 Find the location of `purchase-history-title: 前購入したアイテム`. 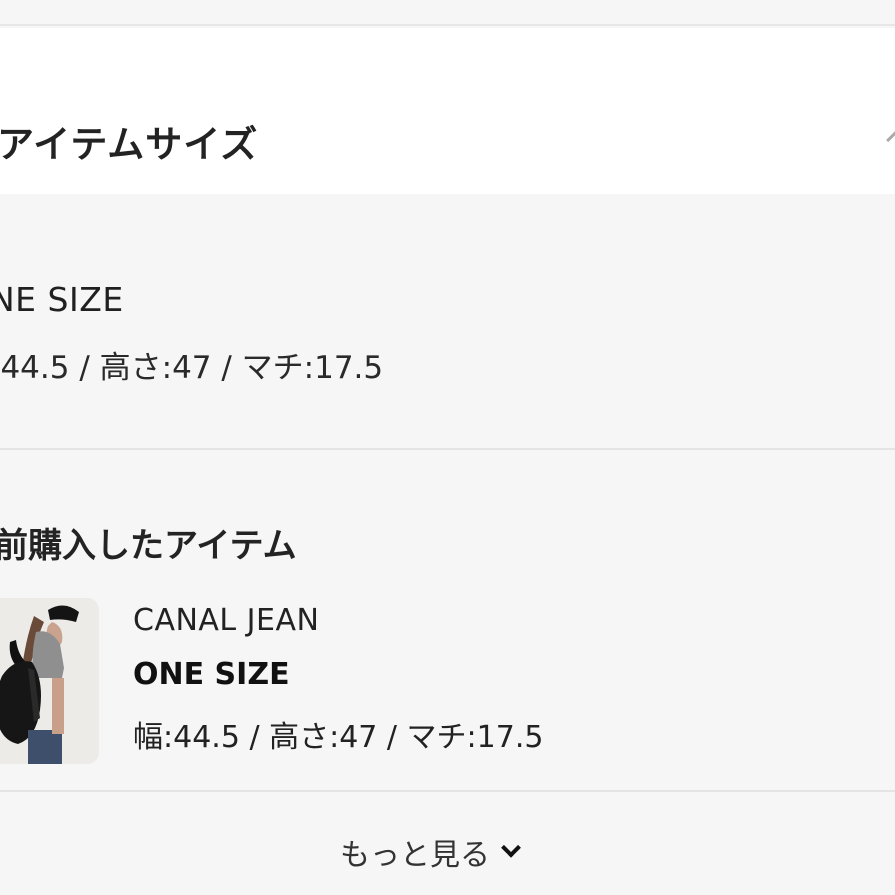

purchase-history-title: 前購入したアイテム is located at coordinates (148, 546).